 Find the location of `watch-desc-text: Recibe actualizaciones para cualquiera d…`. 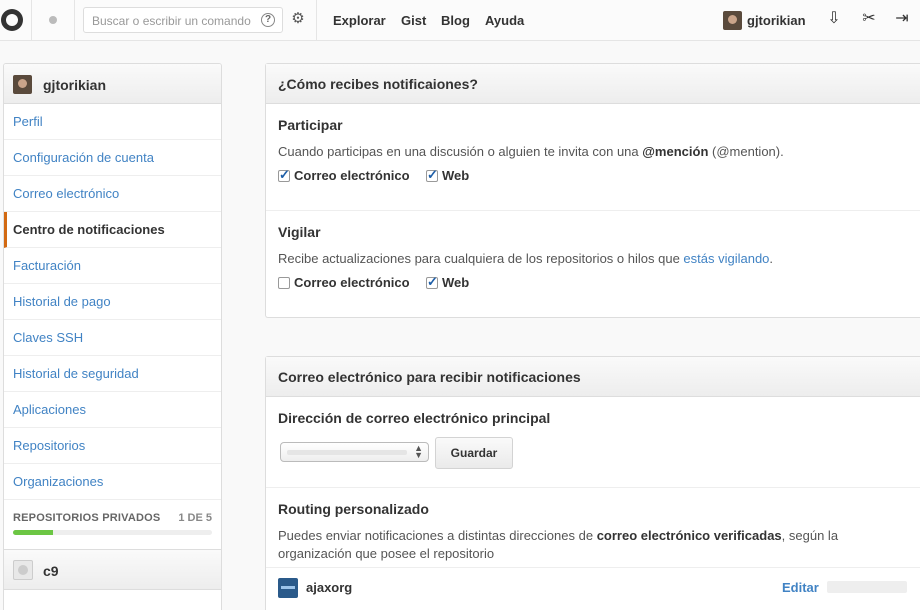

watch-desc-text: Recibe actualizaciones para cualquiera d… is located at coordinates (481, 258).